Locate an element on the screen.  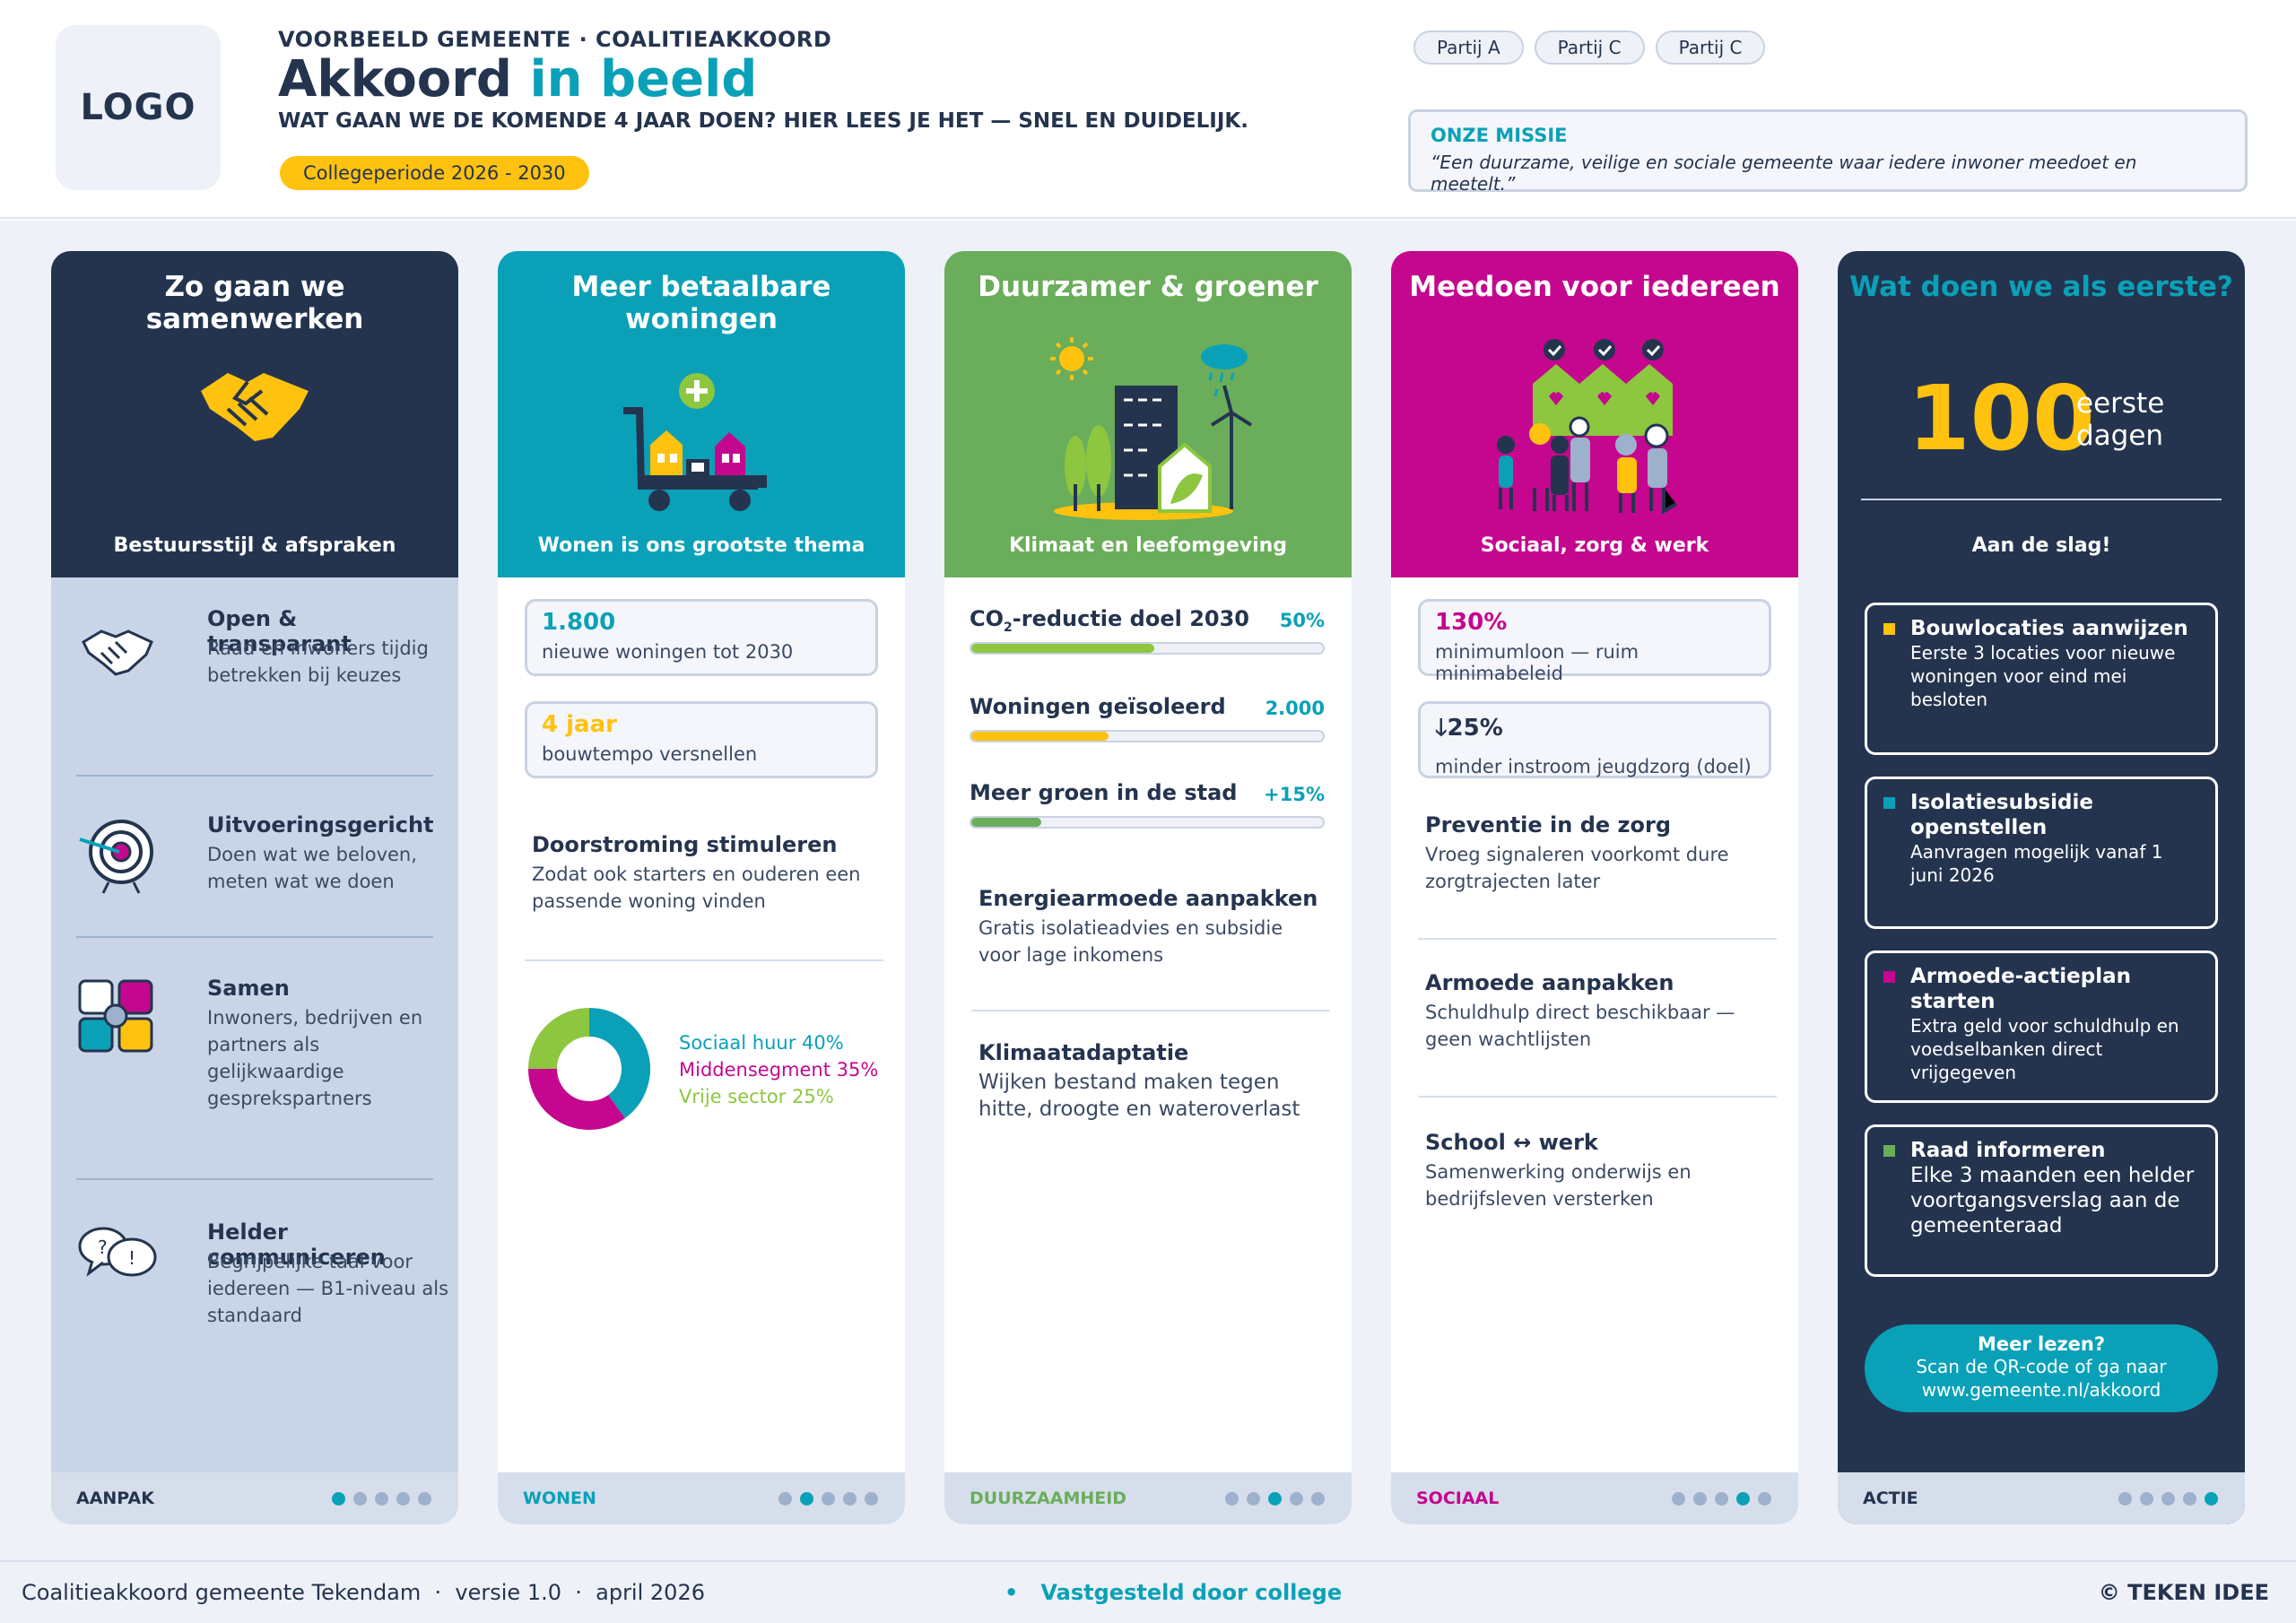
text-item-title: Doorstroming stimuleren is located at coordinates (685, 844).